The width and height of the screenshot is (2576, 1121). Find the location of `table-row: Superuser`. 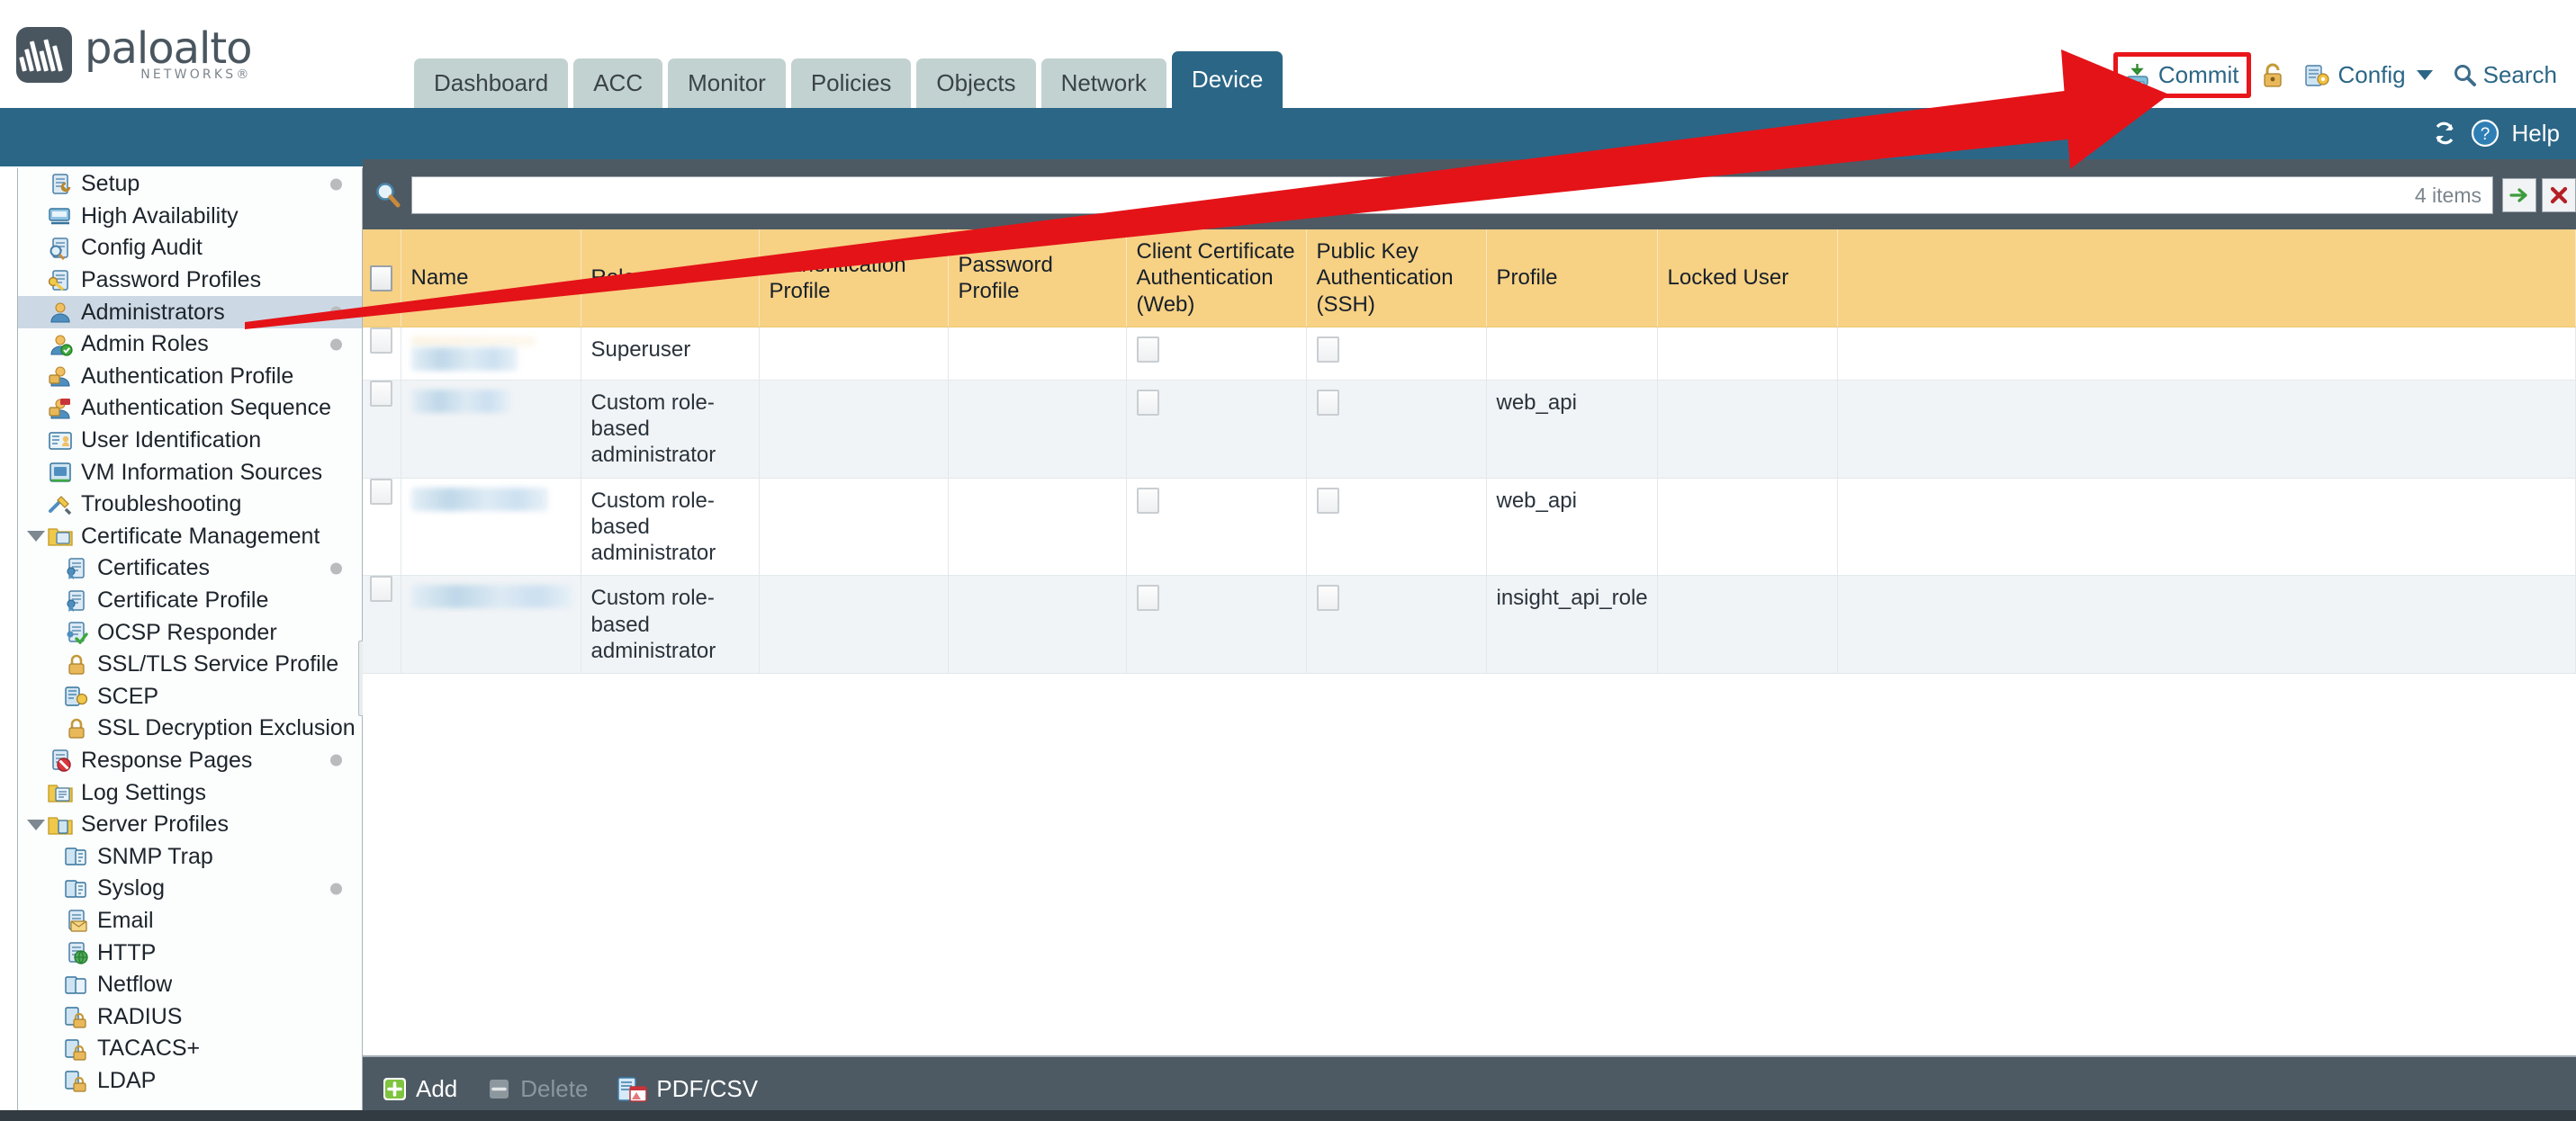

table-row: Superuser is located at coordinates (1469, 354).